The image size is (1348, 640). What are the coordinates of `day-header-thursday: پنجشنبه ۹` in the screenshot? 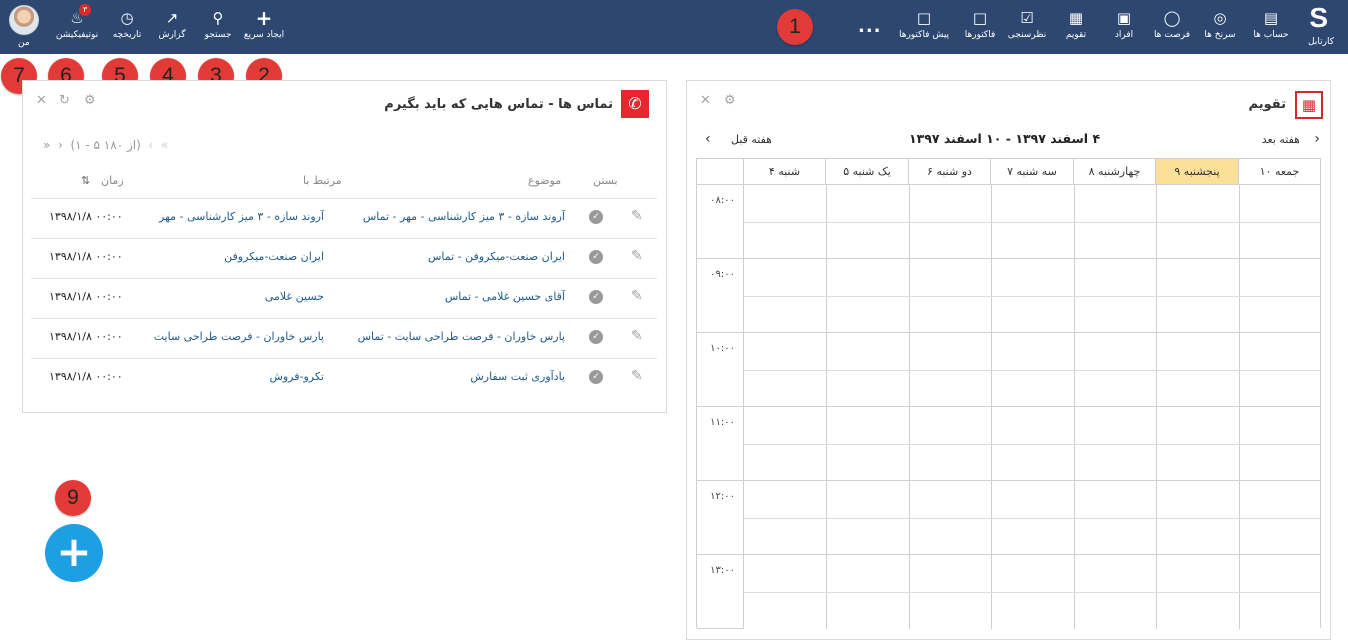 It's located at (1197, 172).